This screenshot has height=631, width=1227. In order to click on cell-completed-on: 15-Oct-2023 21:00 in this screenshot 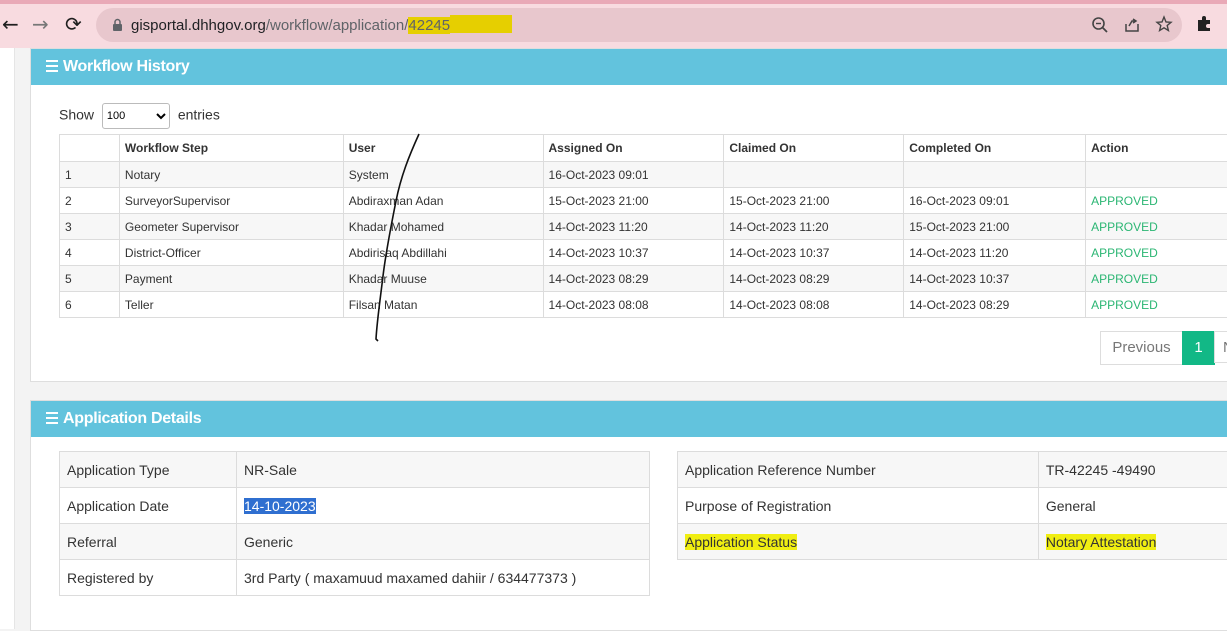, I will do `click(995, 227)`.